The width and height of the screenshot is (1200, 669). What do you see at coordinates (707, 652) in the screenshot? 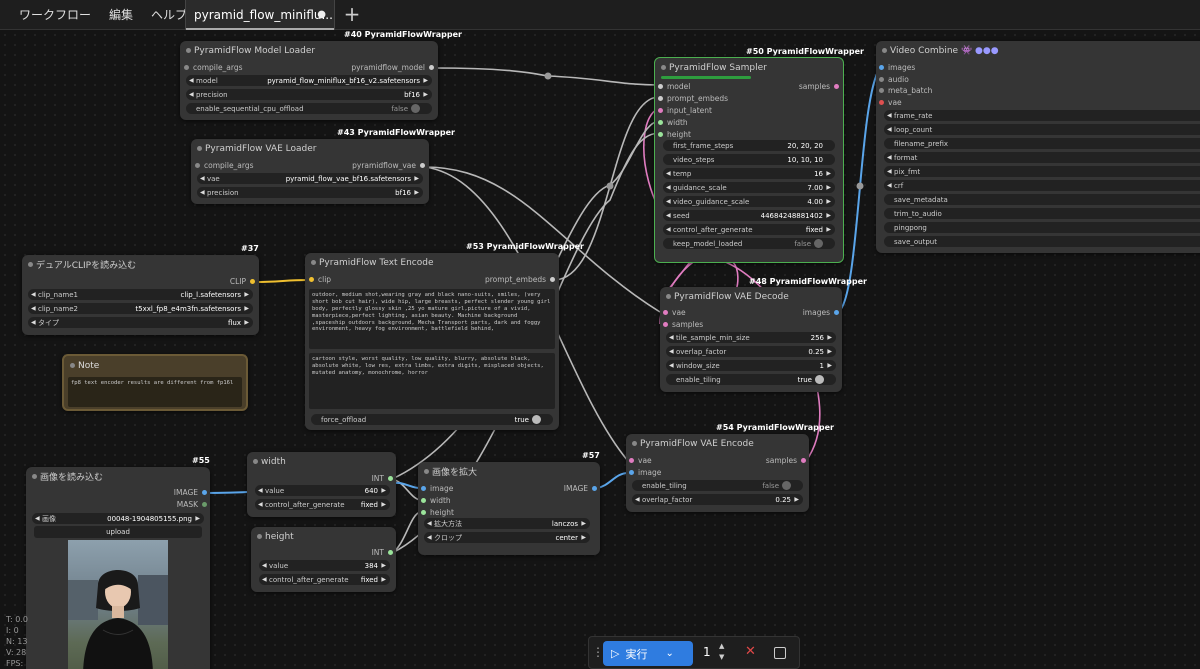
I see `batch-count-input: 1` at bounding box center [707, 652].